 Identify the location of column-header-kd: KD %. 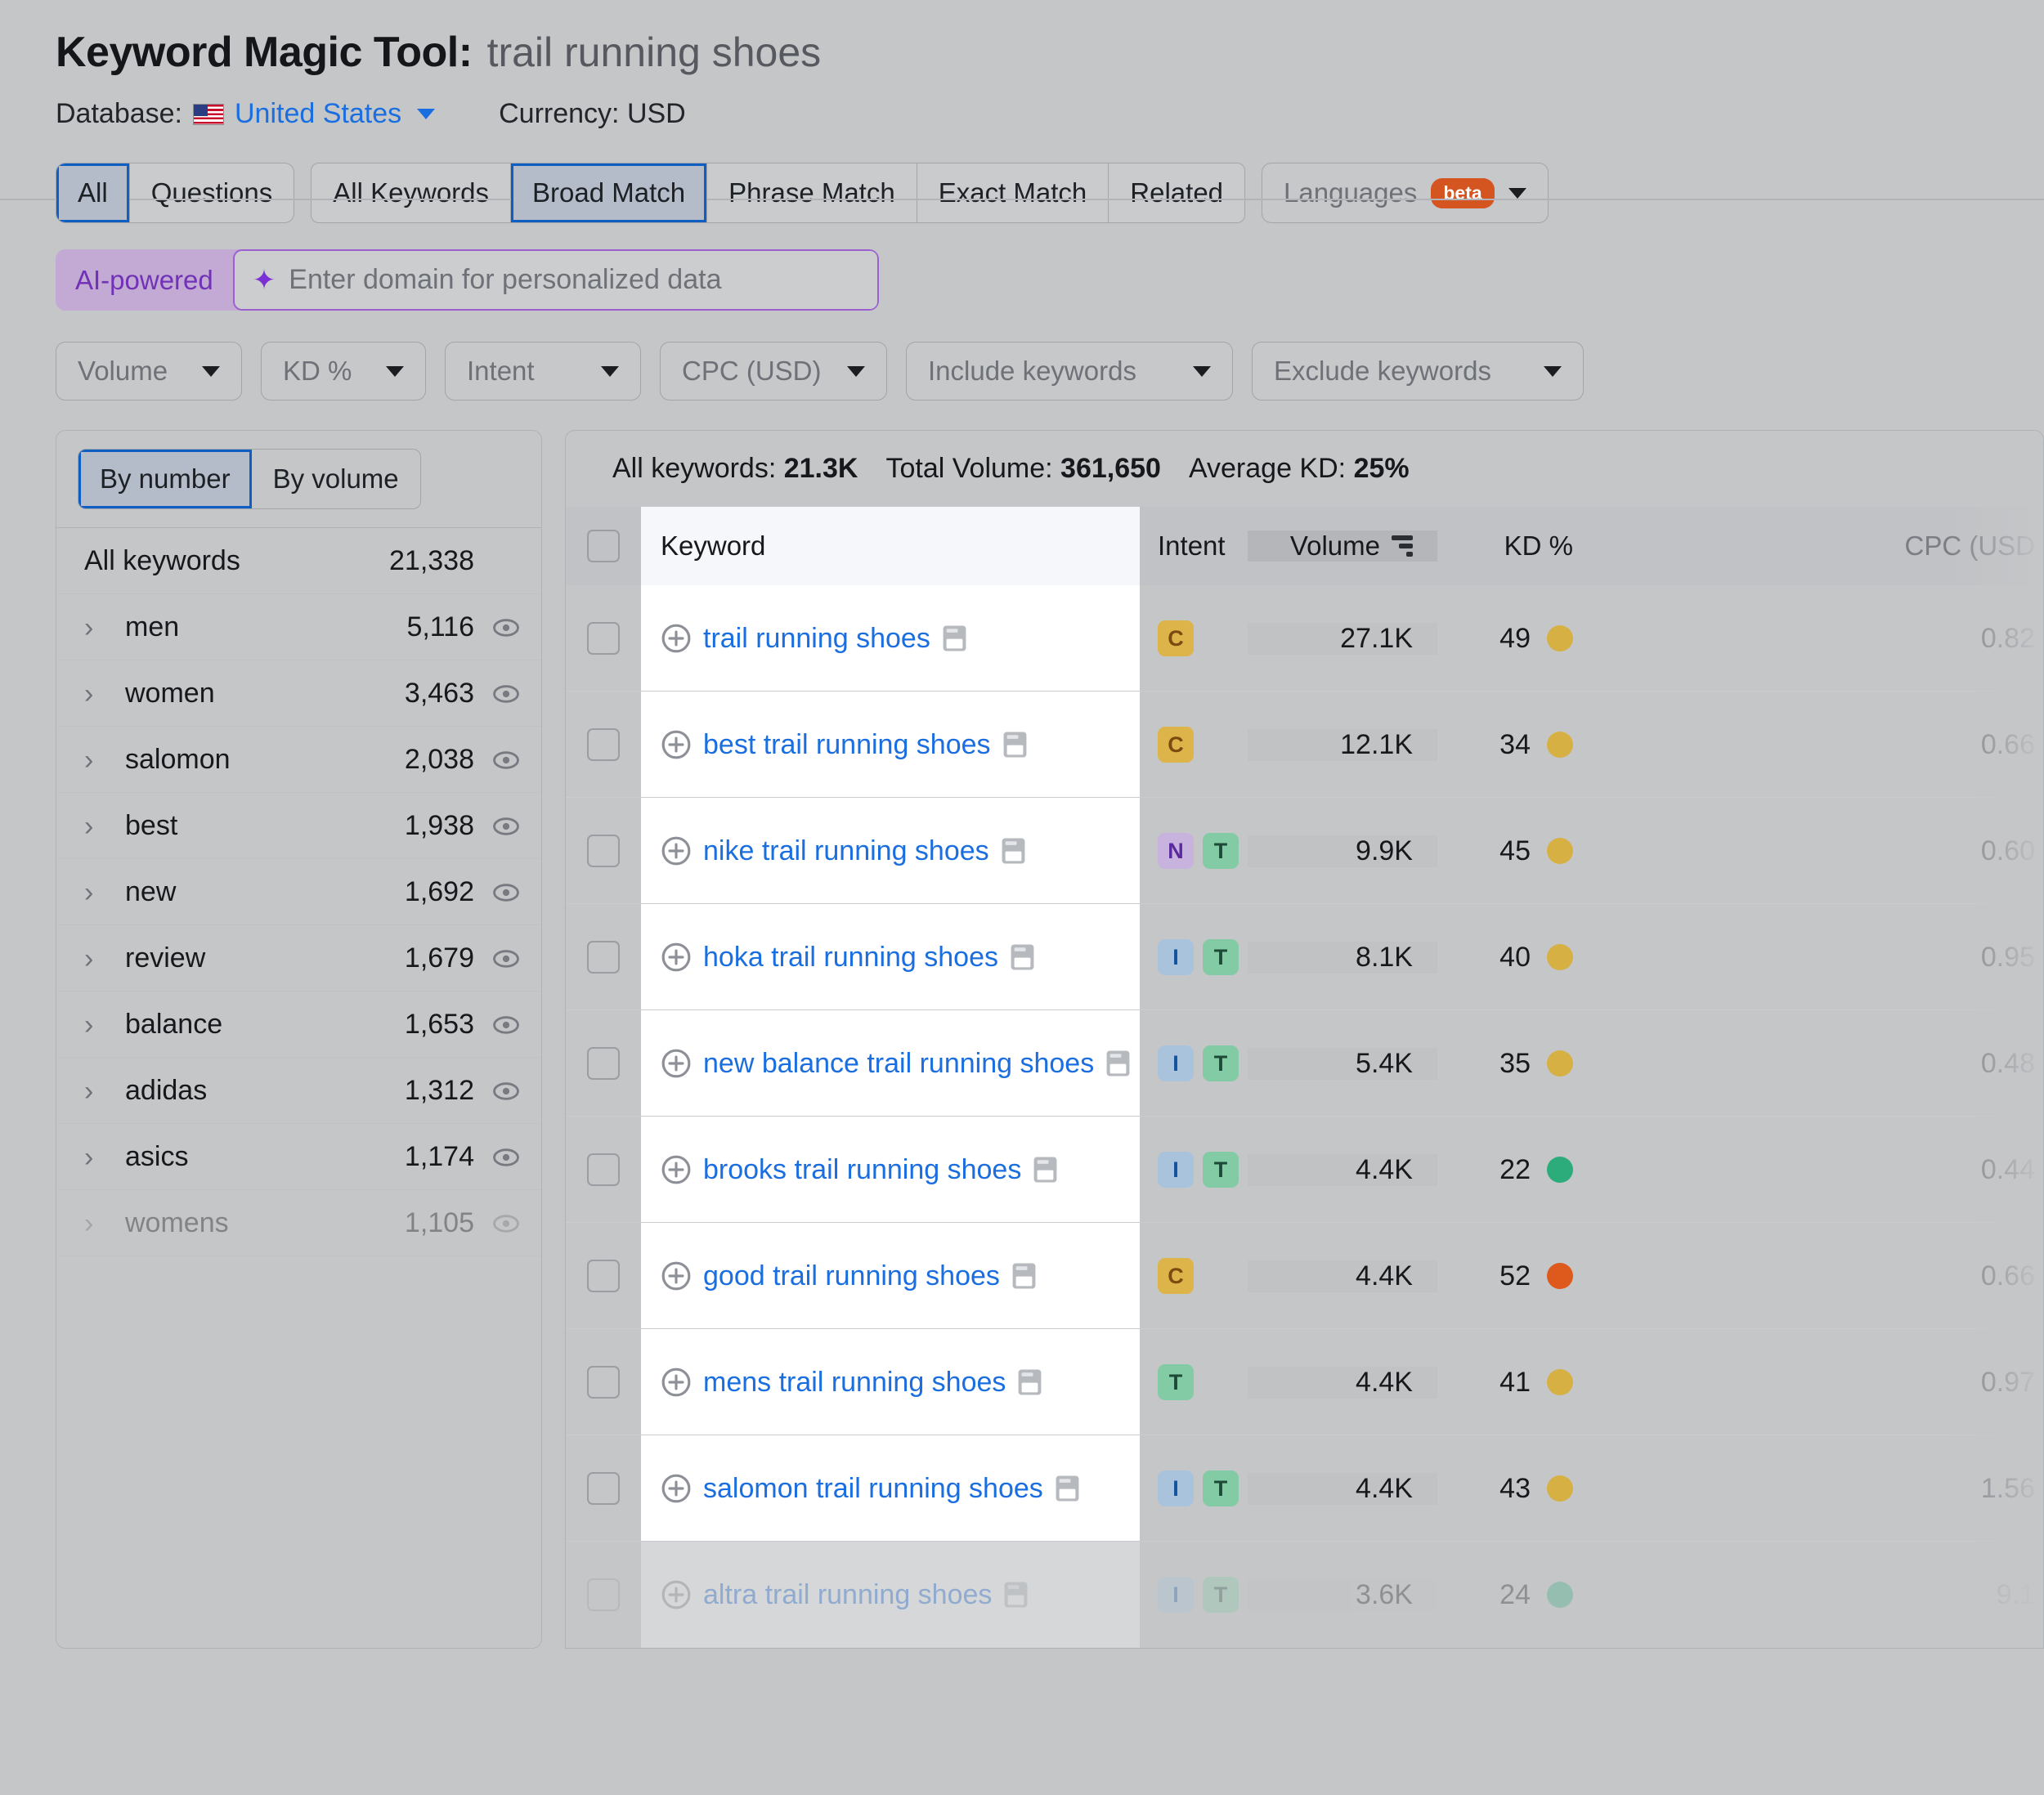
(1511, 546).